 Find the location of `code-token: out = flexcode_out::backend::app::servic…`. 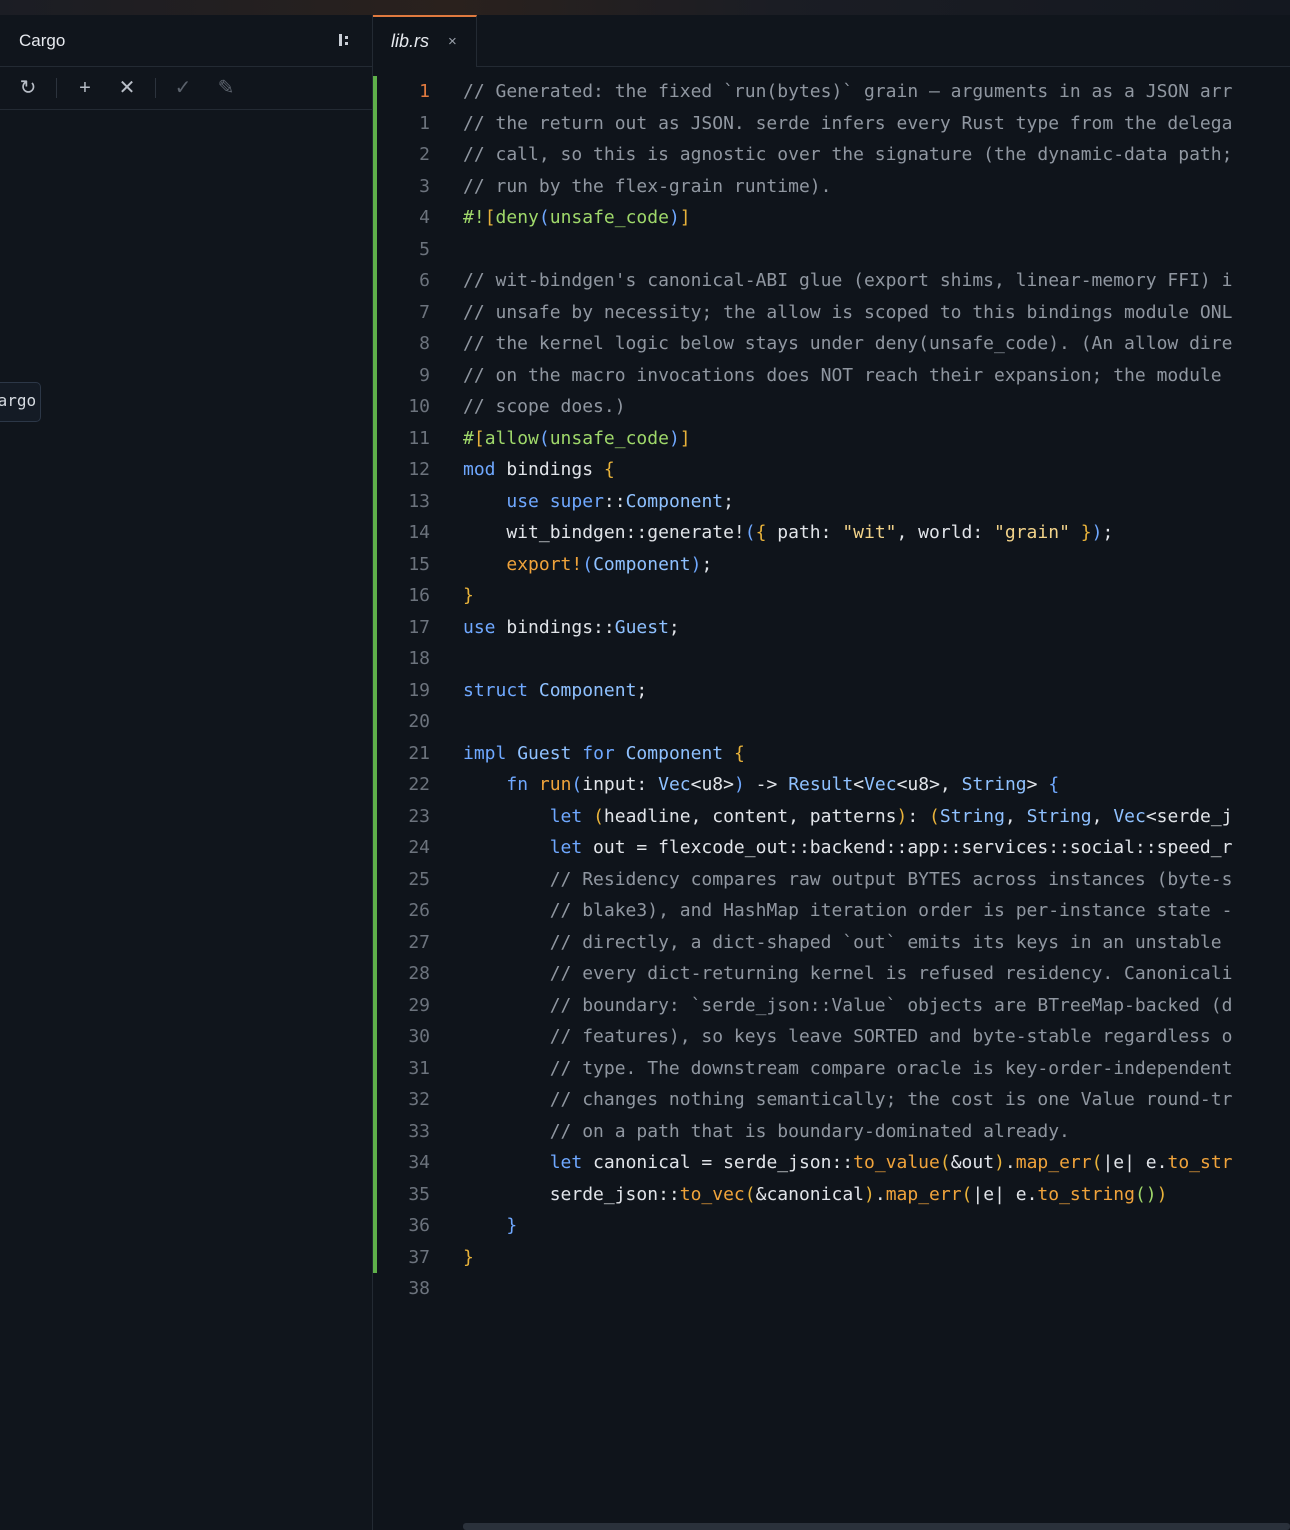

code-token: out = flexcode_out::backend::app::servic… is located at coordinates (907, 847).